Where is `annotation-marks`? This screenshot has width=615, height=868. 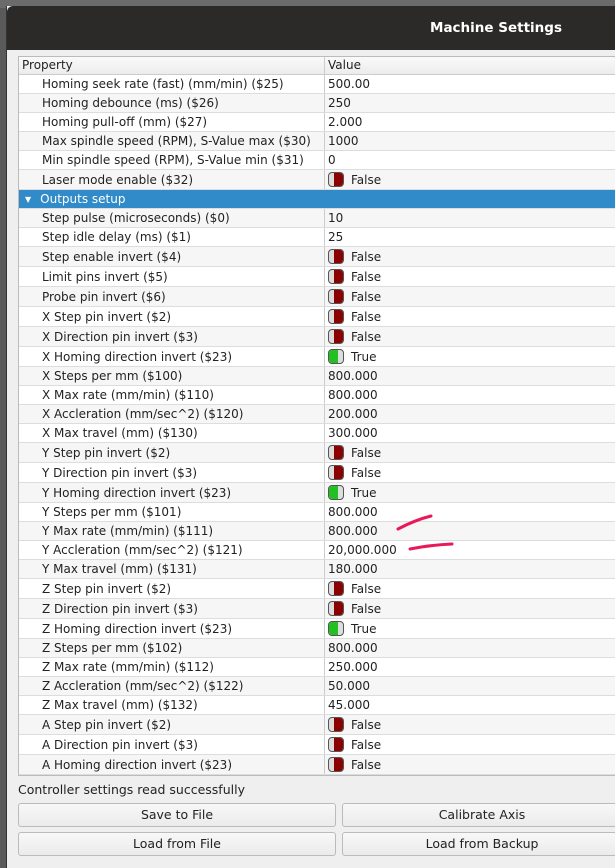
annotation-marks is located at coordinates (425, 532).